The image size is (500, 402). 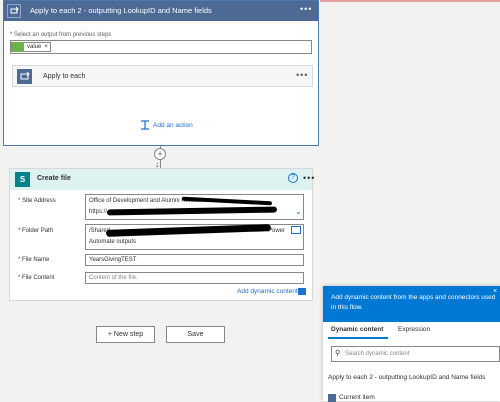 What do you see at coordinates (357, 329) in the screenshot?
I see `tab-dynamic-content: Dynamic content` at bounding box center [357, 329].